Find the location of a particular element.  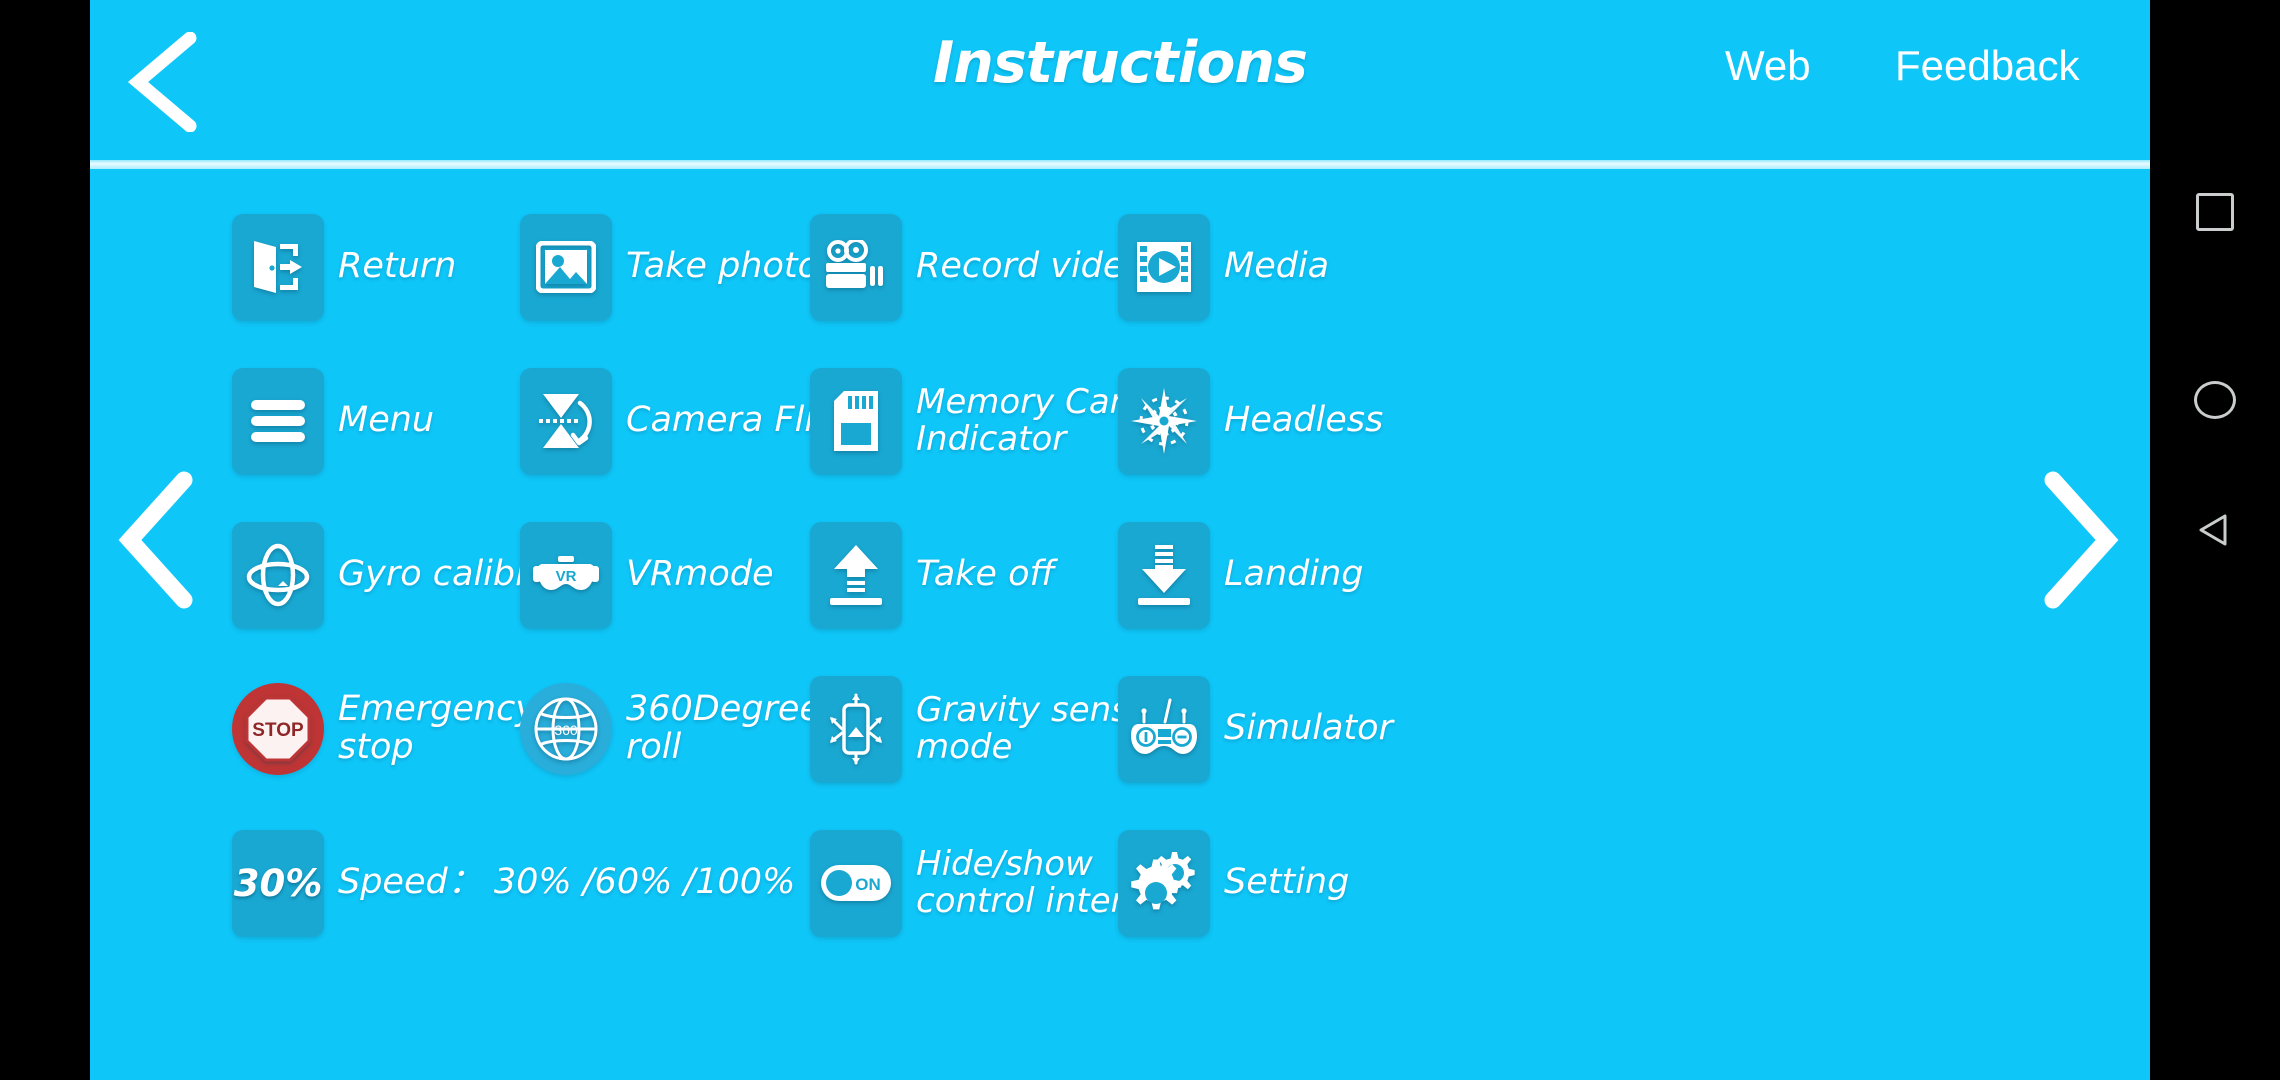

triangle-back-icon is located at coordinates (2213, 530).